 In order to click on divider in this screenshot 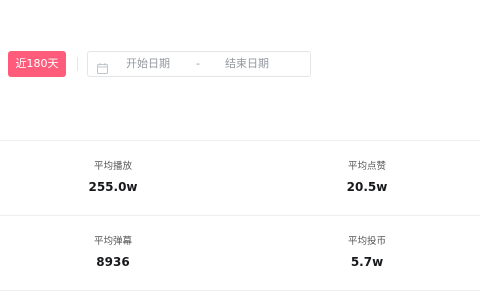, I will do `click(77, 64)`.